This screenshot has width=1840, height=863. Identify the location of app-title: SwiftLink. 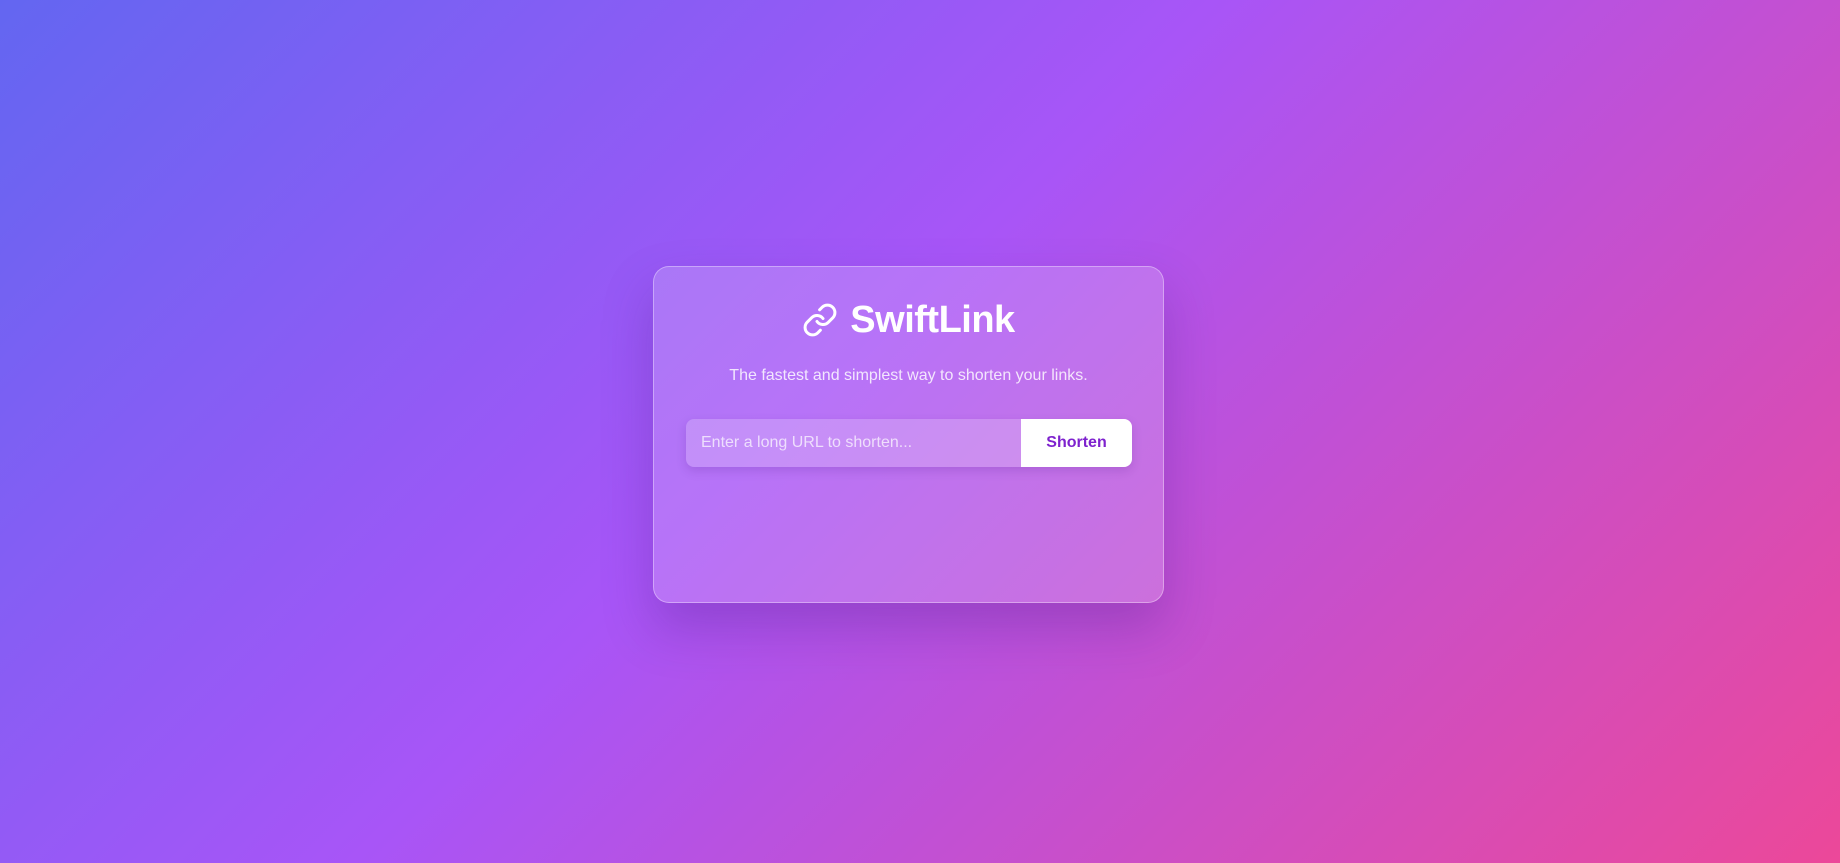
(932, 320).